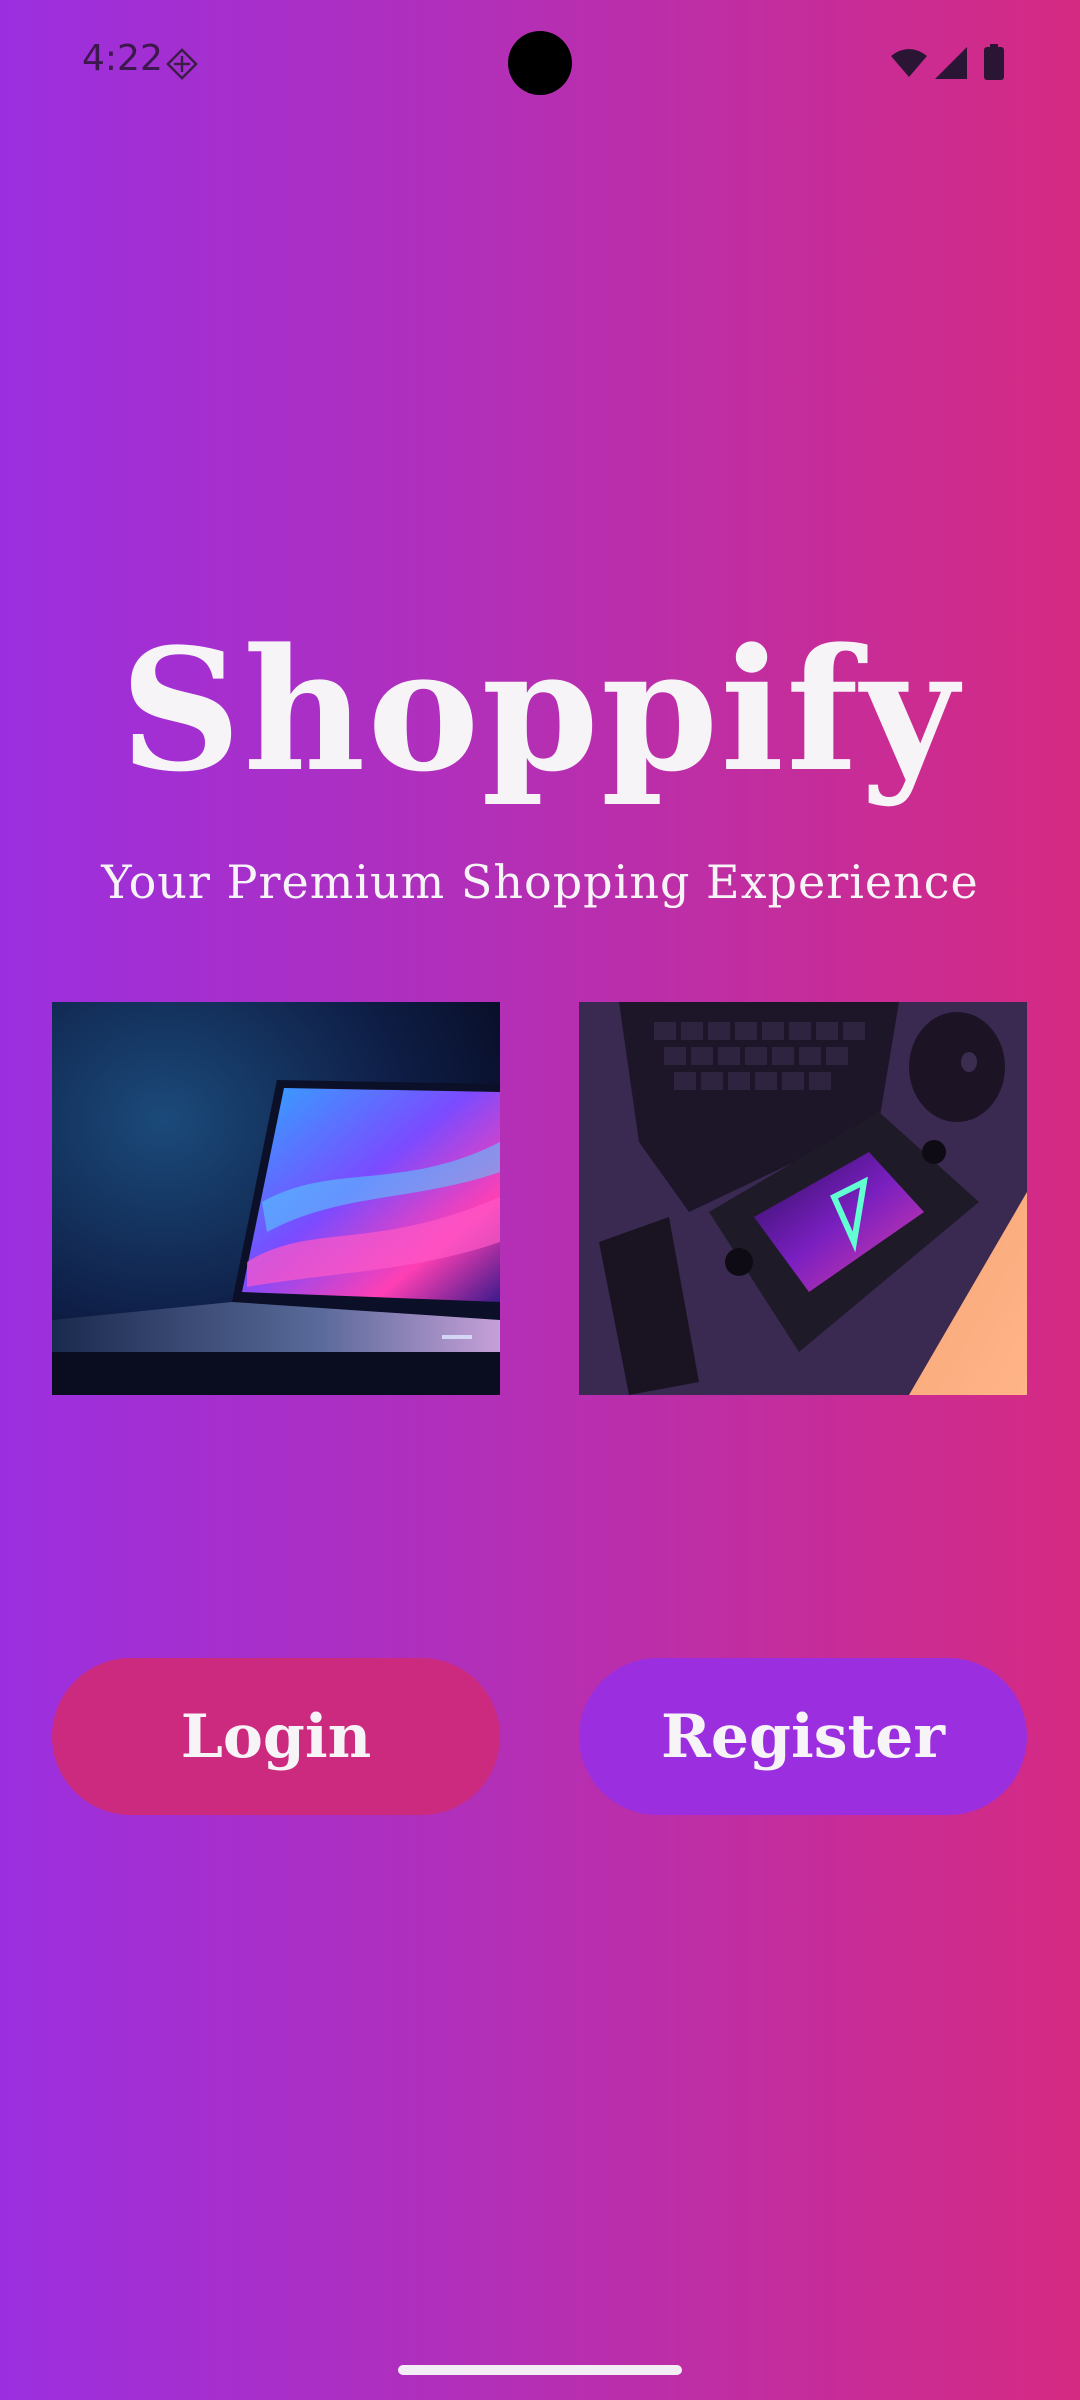 The width and height of the screenshot is (1080, 2400). What do you see at coordinates (951, 63) in the screenshot?
I see `signal-icon` at bounding box center [951, 63].